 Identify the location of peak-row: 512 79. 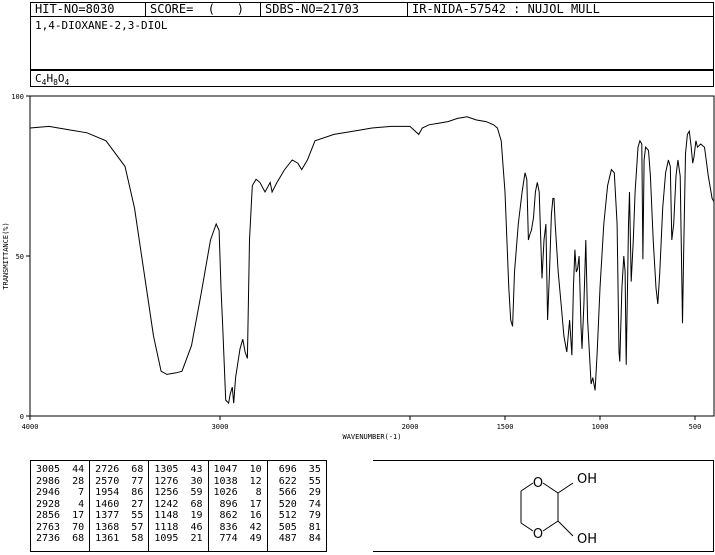
(296, 515).